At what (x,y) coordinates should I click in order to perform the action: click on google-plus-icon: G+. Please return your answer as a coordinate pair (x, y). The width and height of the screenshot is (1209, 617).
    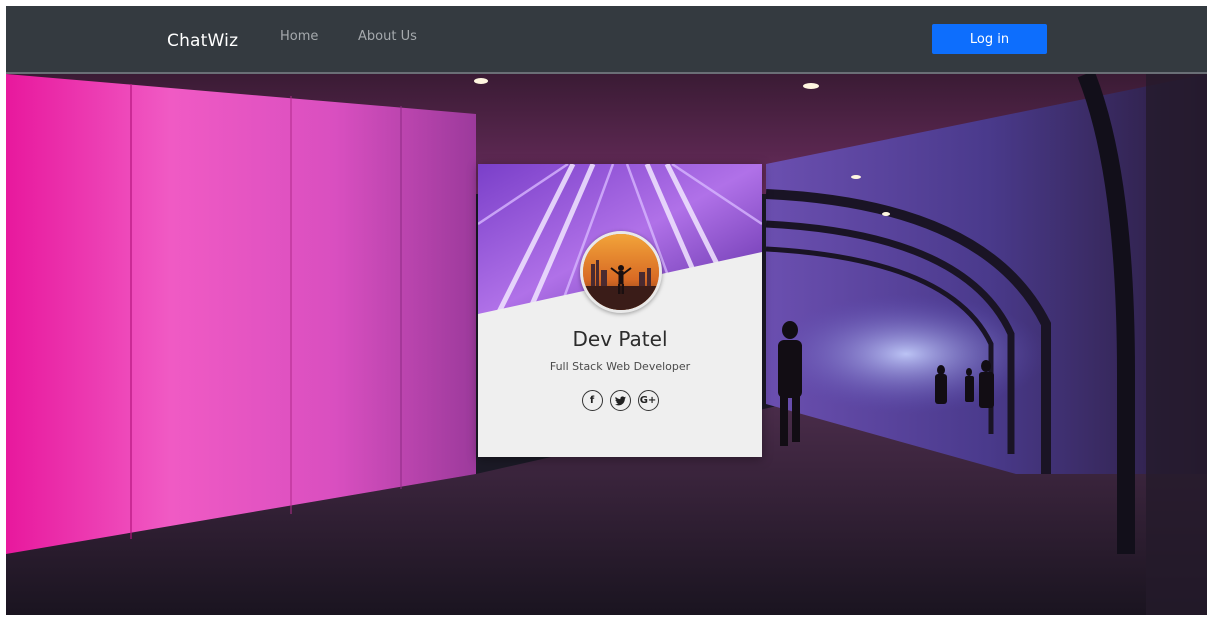
    Looking at the image, I should click on (648, 400).